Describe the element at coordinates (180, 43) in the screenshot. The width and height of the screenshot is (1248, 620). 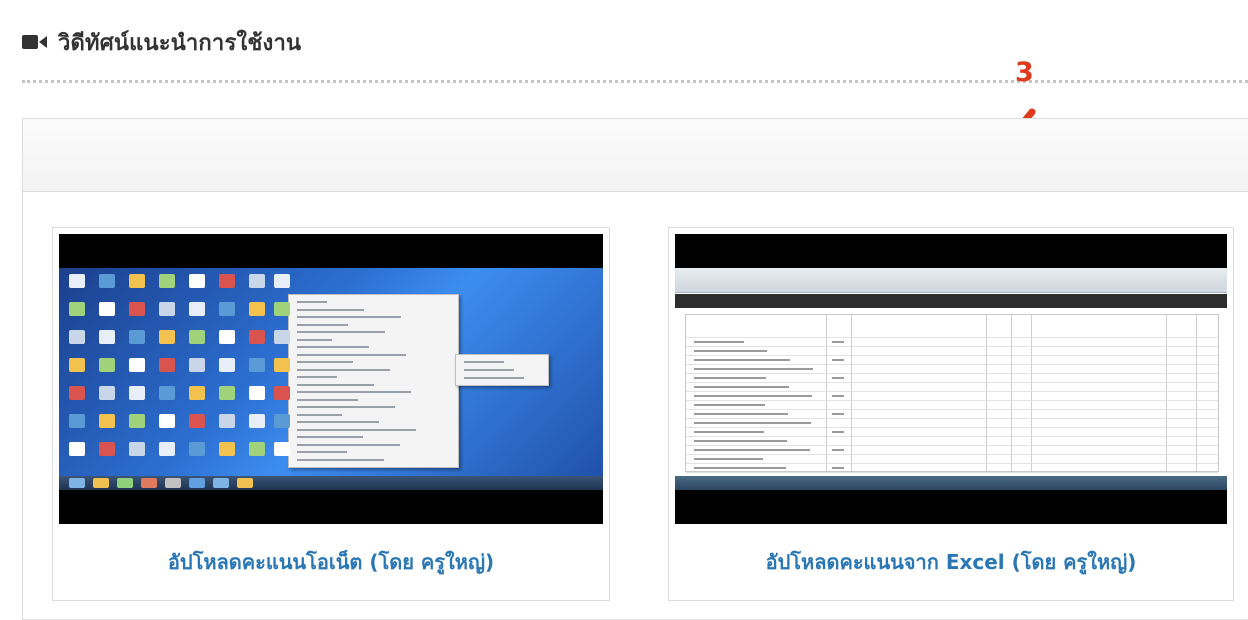
I see `section-title: วิดีทัศน์แนะนำการใช้งาน` at that location.